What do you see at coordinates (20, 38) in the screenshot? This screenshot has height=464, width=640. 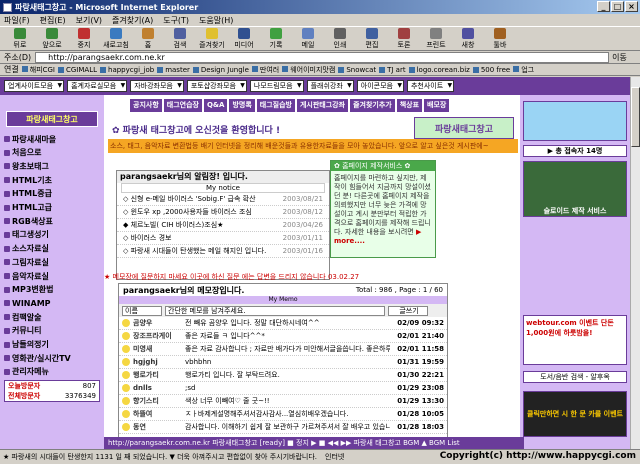 I see `toolbar-button: 뒤로` at bounding box center [20, 38].